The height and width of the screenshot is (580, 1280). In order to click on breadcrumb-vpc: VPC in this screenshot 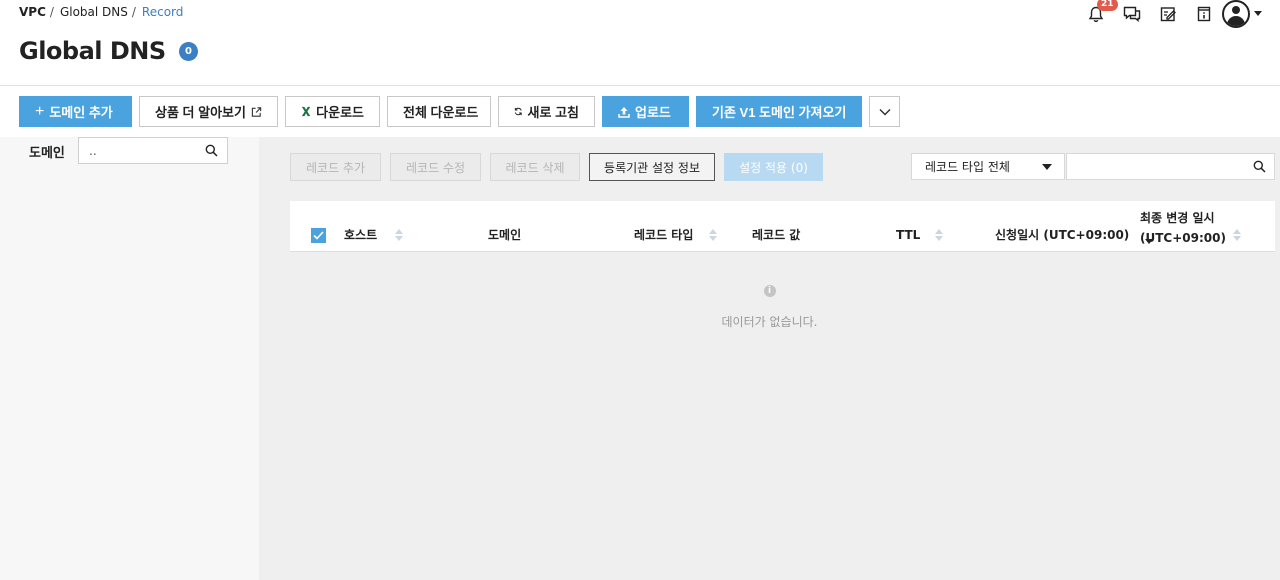, I will do `click(32, 12)`.